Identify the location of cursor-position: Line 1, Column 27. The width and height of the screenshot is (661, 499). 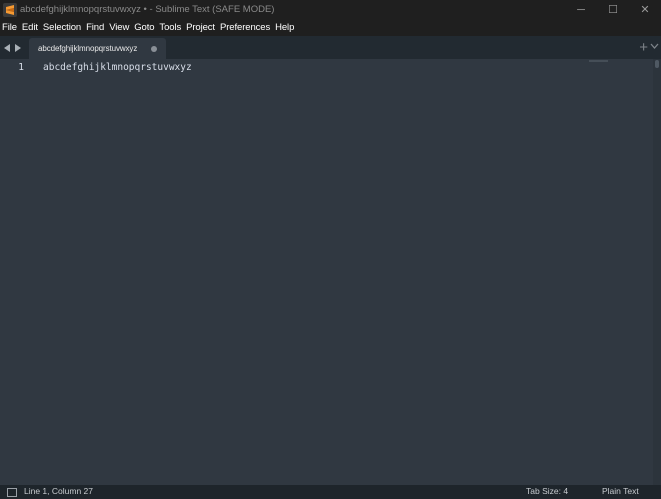
(58, 491).